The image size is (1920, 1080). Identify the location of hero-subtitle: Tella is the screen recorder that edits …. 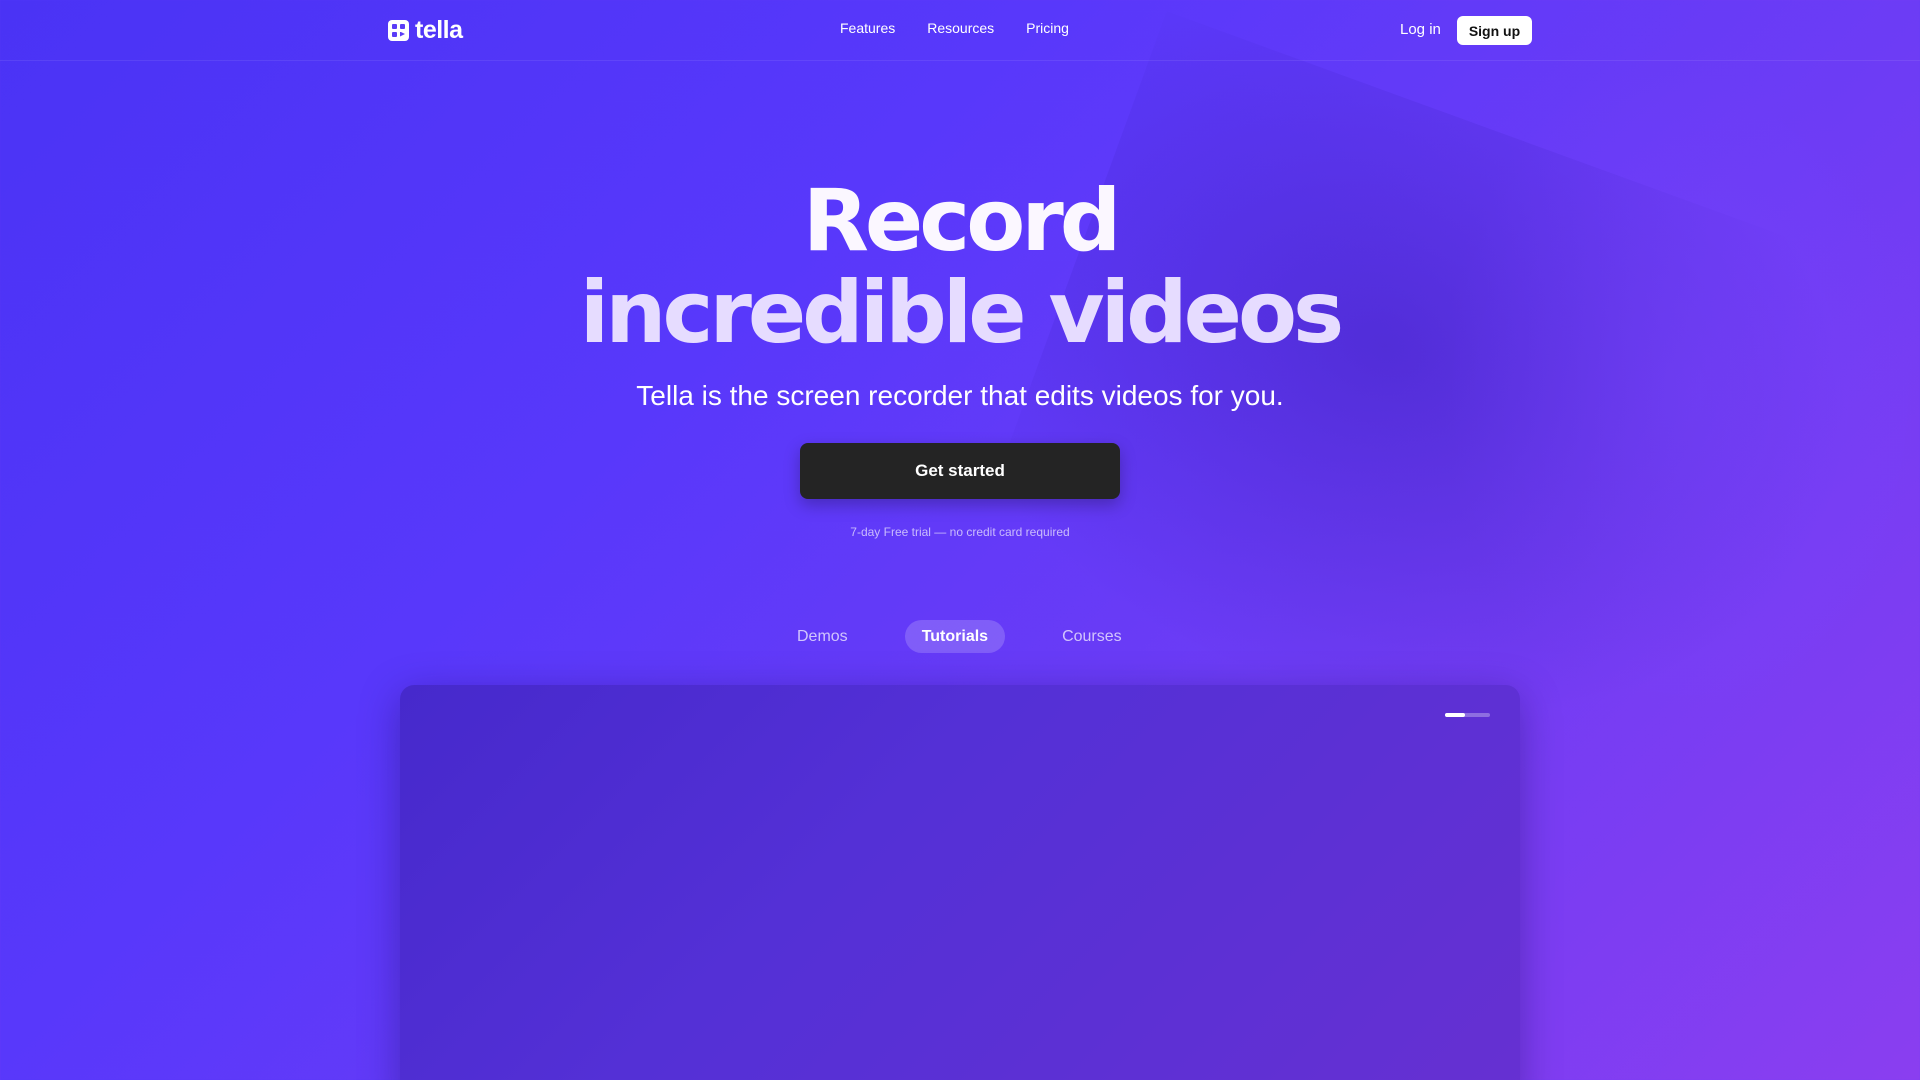
(960, 395).